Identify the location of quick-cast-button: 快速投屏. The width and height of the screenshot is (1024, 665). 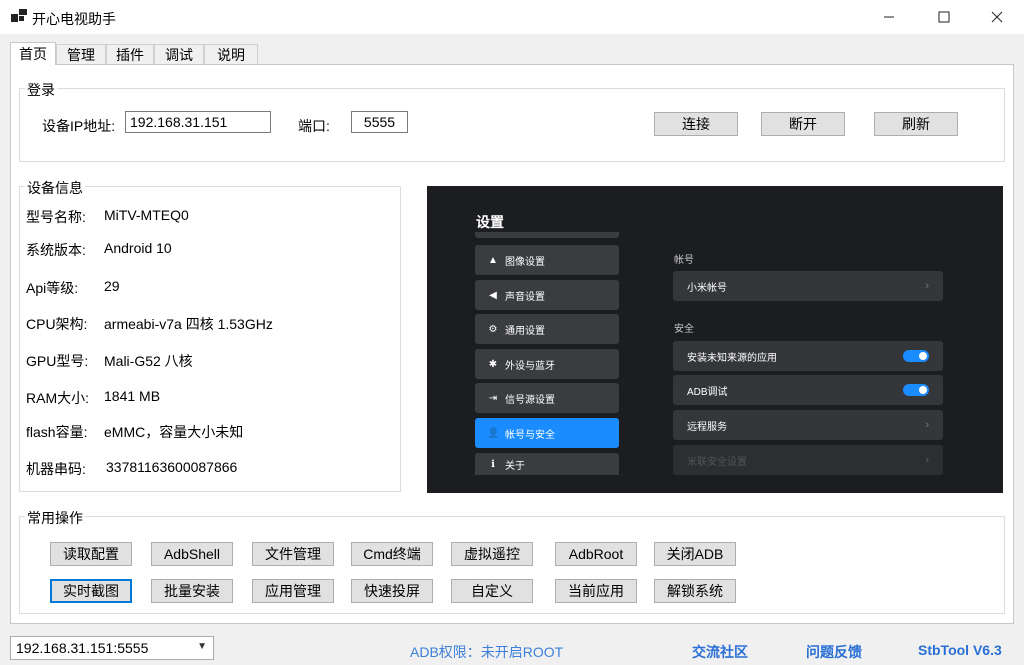
(392, 591).